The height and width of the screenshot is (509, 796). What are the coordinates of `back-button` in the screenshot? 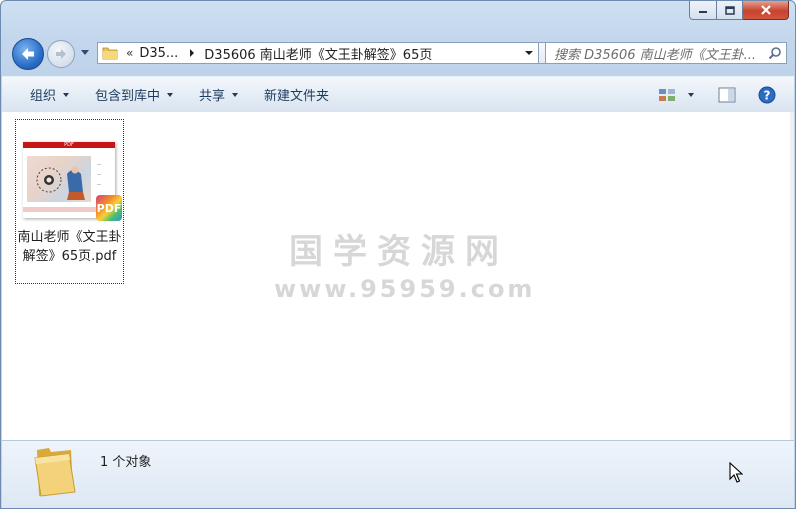 It's located at (28, 54).